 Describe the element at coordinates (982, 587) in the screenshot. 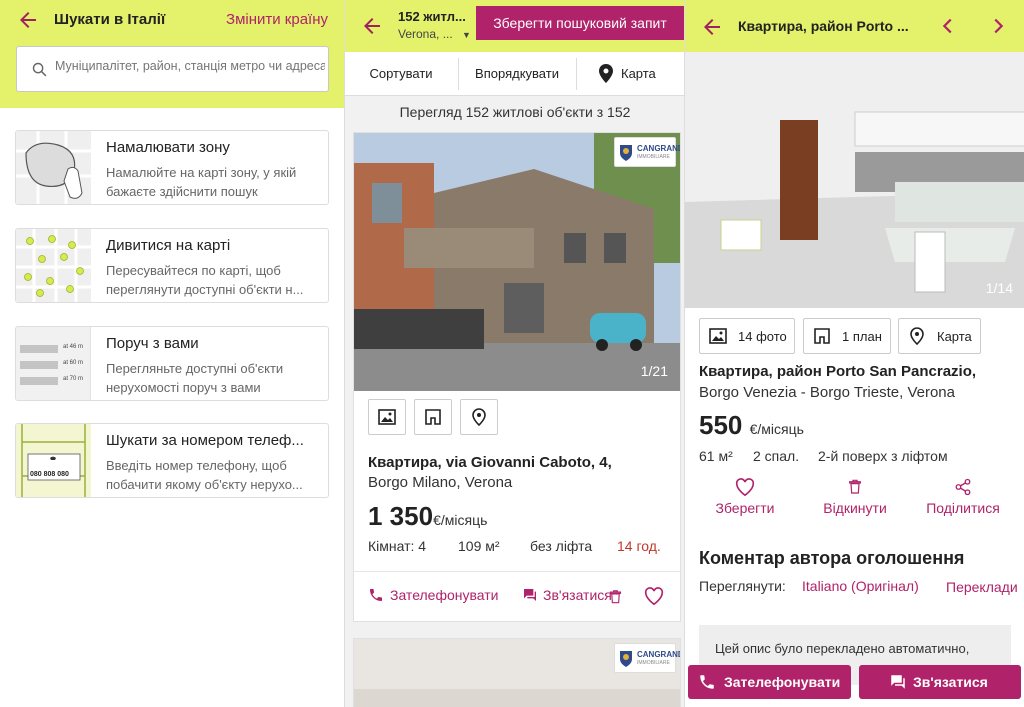

I see `translate-link: Переклади` at that location.